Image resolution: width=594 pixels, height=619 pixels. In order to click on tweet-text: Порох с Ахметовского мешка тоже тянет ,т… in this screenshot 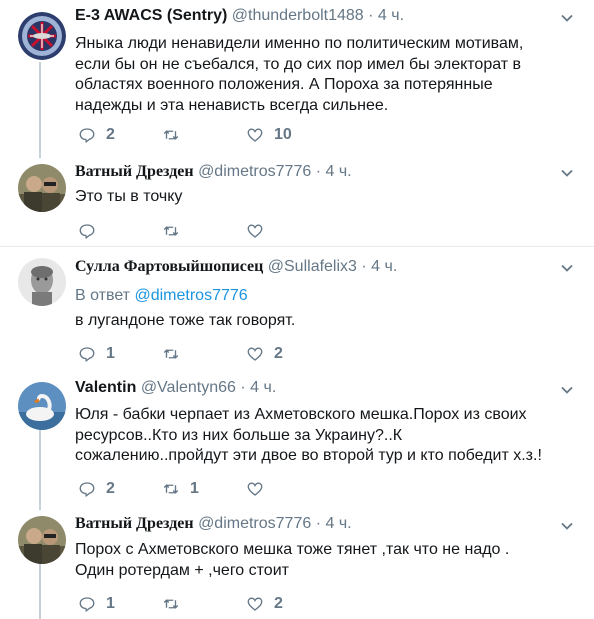, I will do `click(292, 560)`.